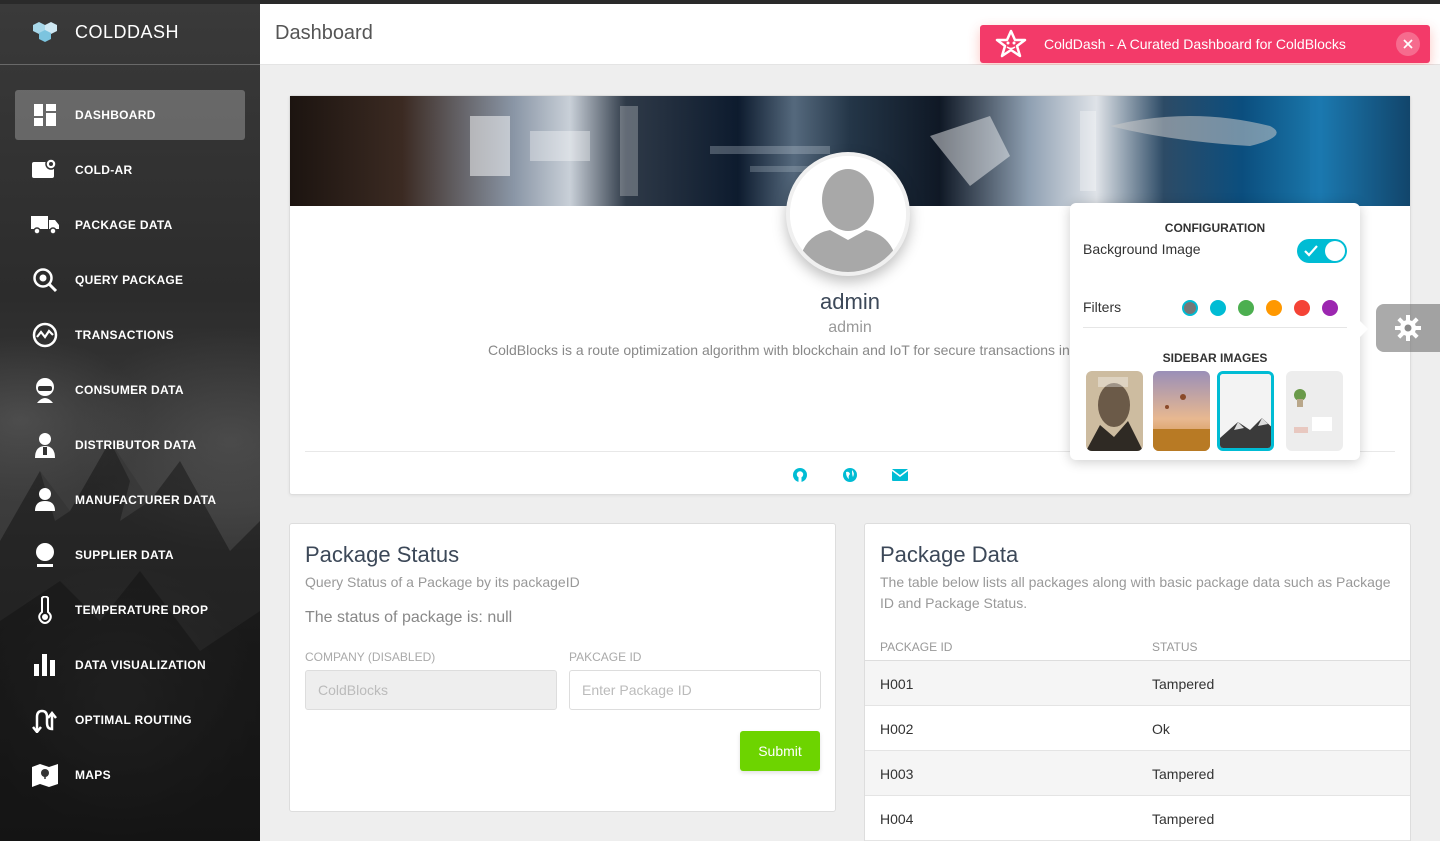  Describe the element at coordinates (130, 775) in the screenshot. I see `sidebar-item-maps: MAPS` at that location.